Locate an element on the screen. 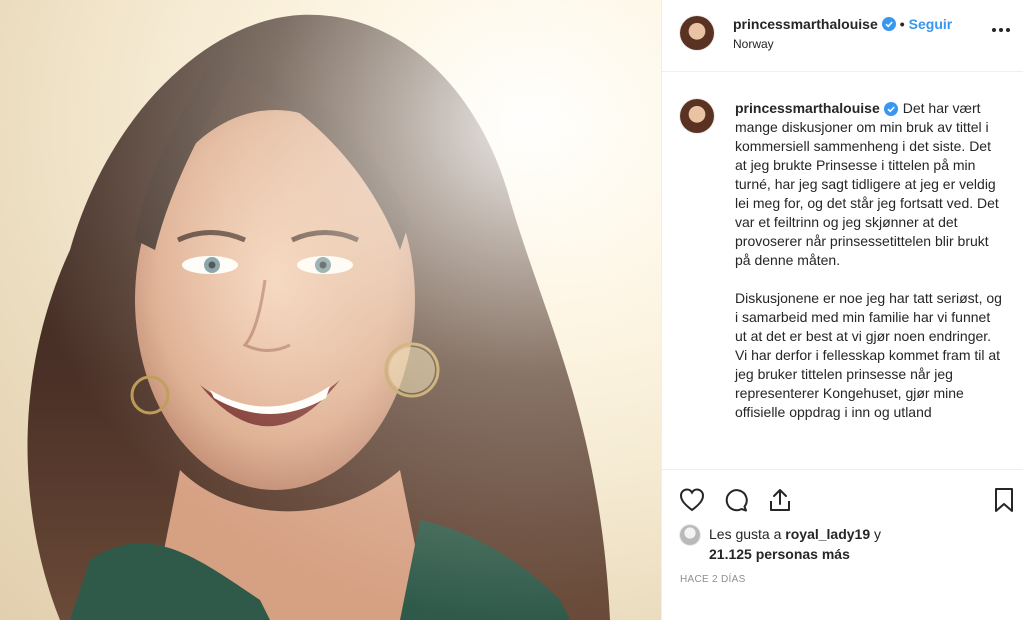 Image resolution: width=1023 pixels, height=620 pixels. heart-icon is located at coordinates (692, 500).